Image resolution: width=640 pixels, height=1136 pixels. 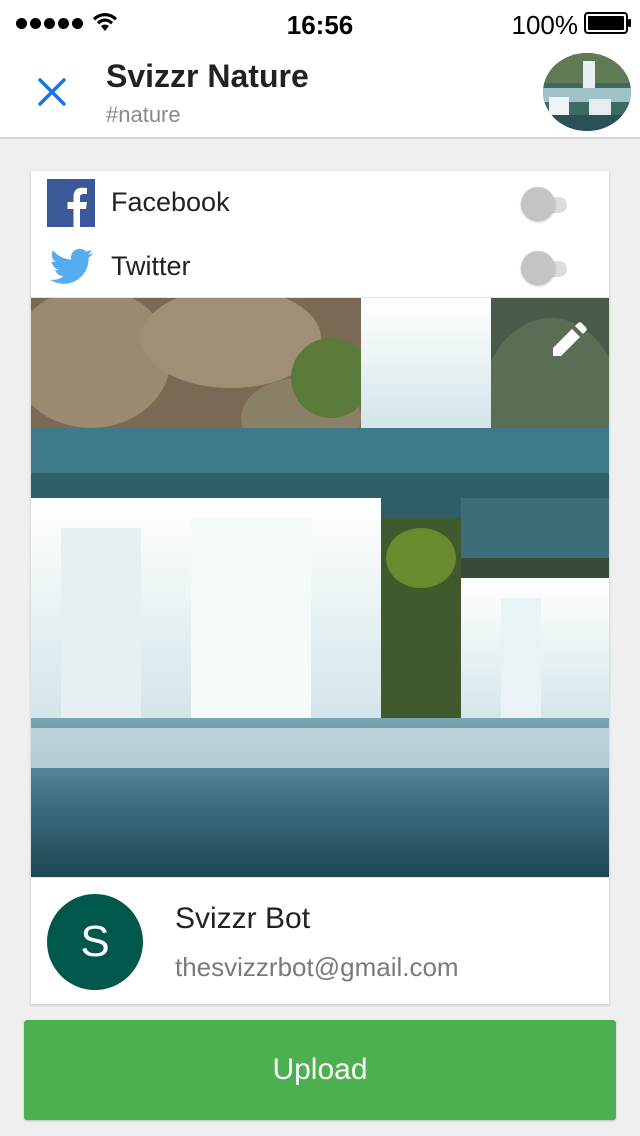 I want to click on facebook-icon, so click(x=71, y=203).